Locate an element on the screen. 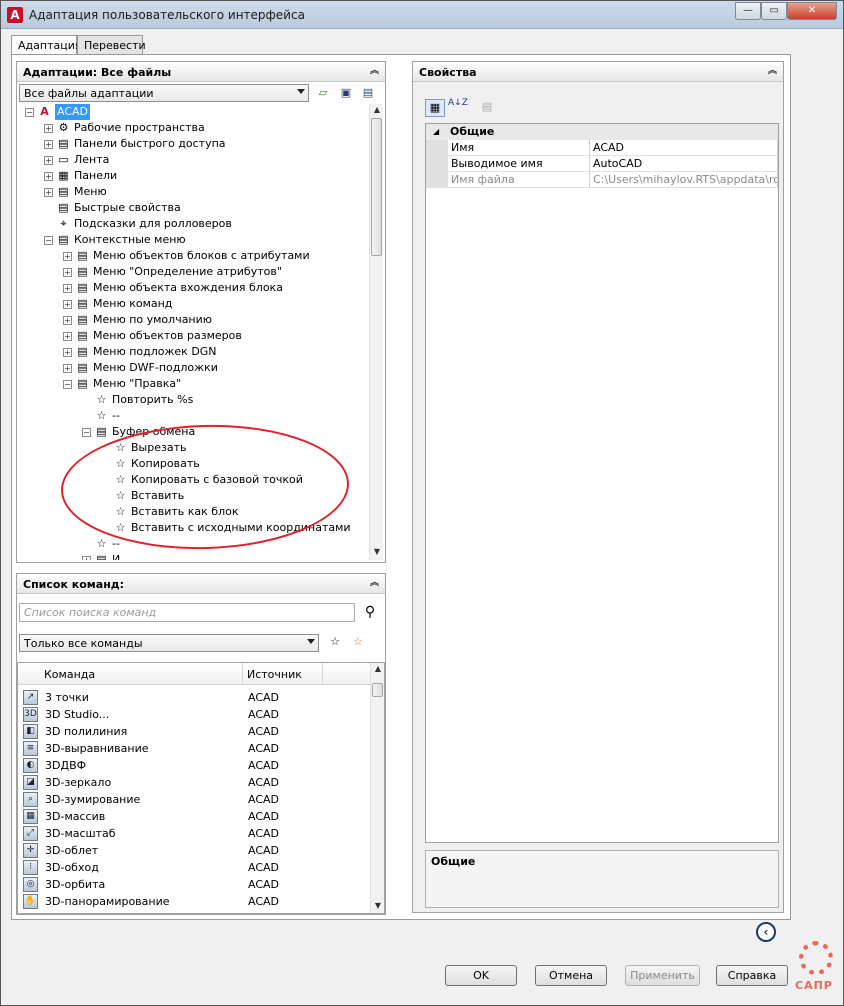 This screenshot has height=1006, width=844. save-icon: ▣ is located at coordinates (346, 93).